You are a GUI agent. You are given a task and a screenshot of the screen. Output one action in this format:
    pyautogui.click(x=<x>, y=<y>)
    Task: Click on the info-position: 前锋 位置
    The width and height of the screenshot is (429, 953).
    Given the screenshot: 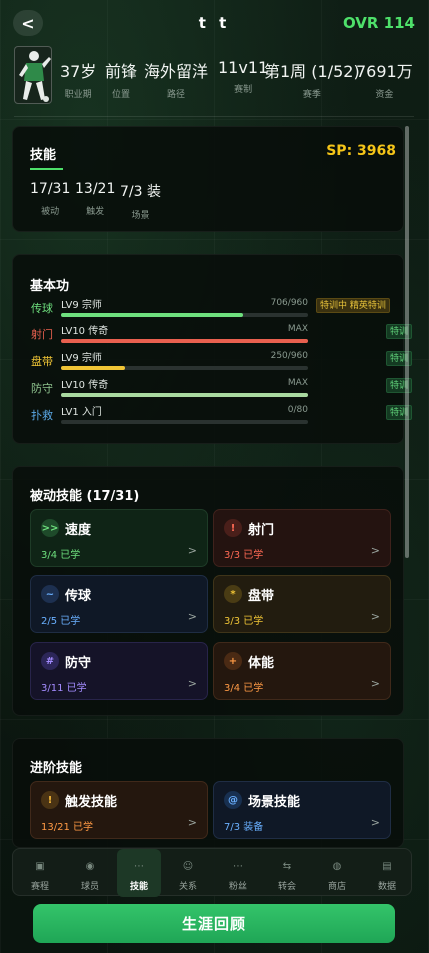 What is the action you would take?
    pyautogui.click(x=121, y=81)
    